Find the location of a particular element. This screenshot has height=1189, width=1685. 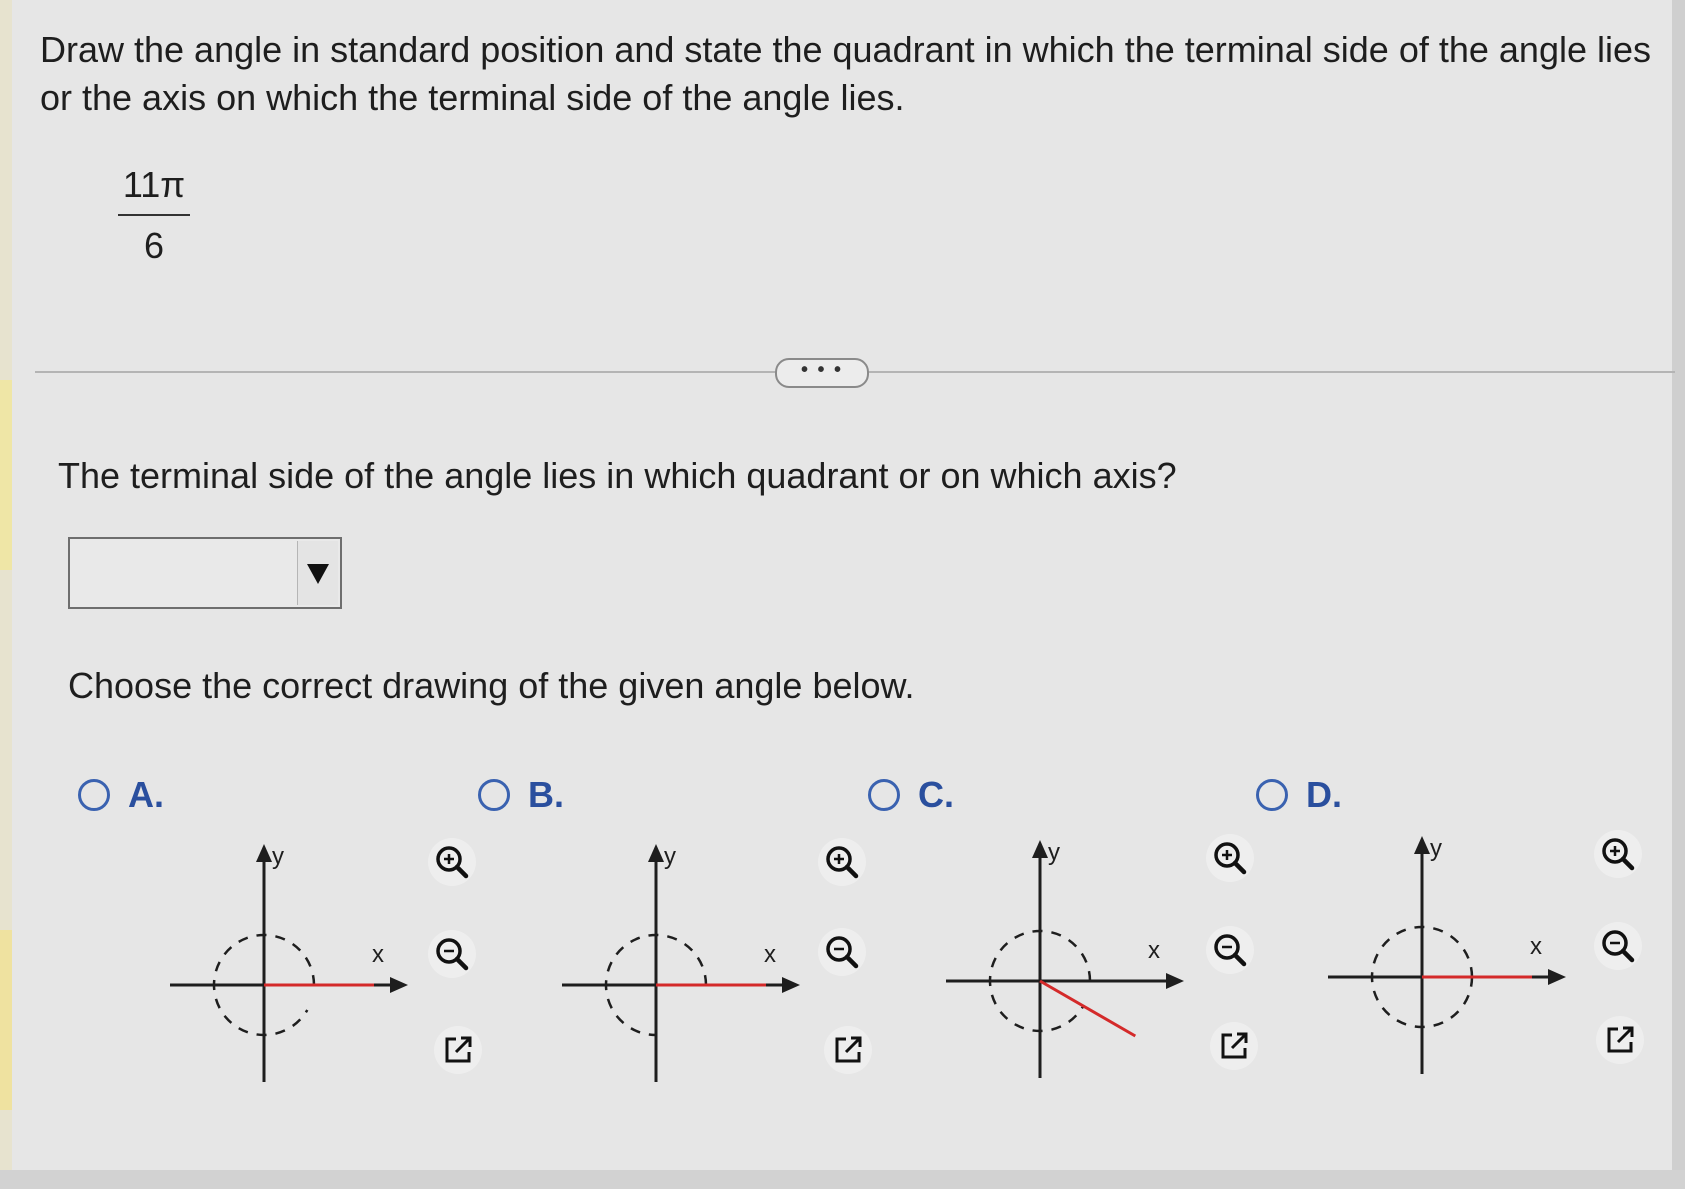

option-c: C. is located at coordinates (911, 795).